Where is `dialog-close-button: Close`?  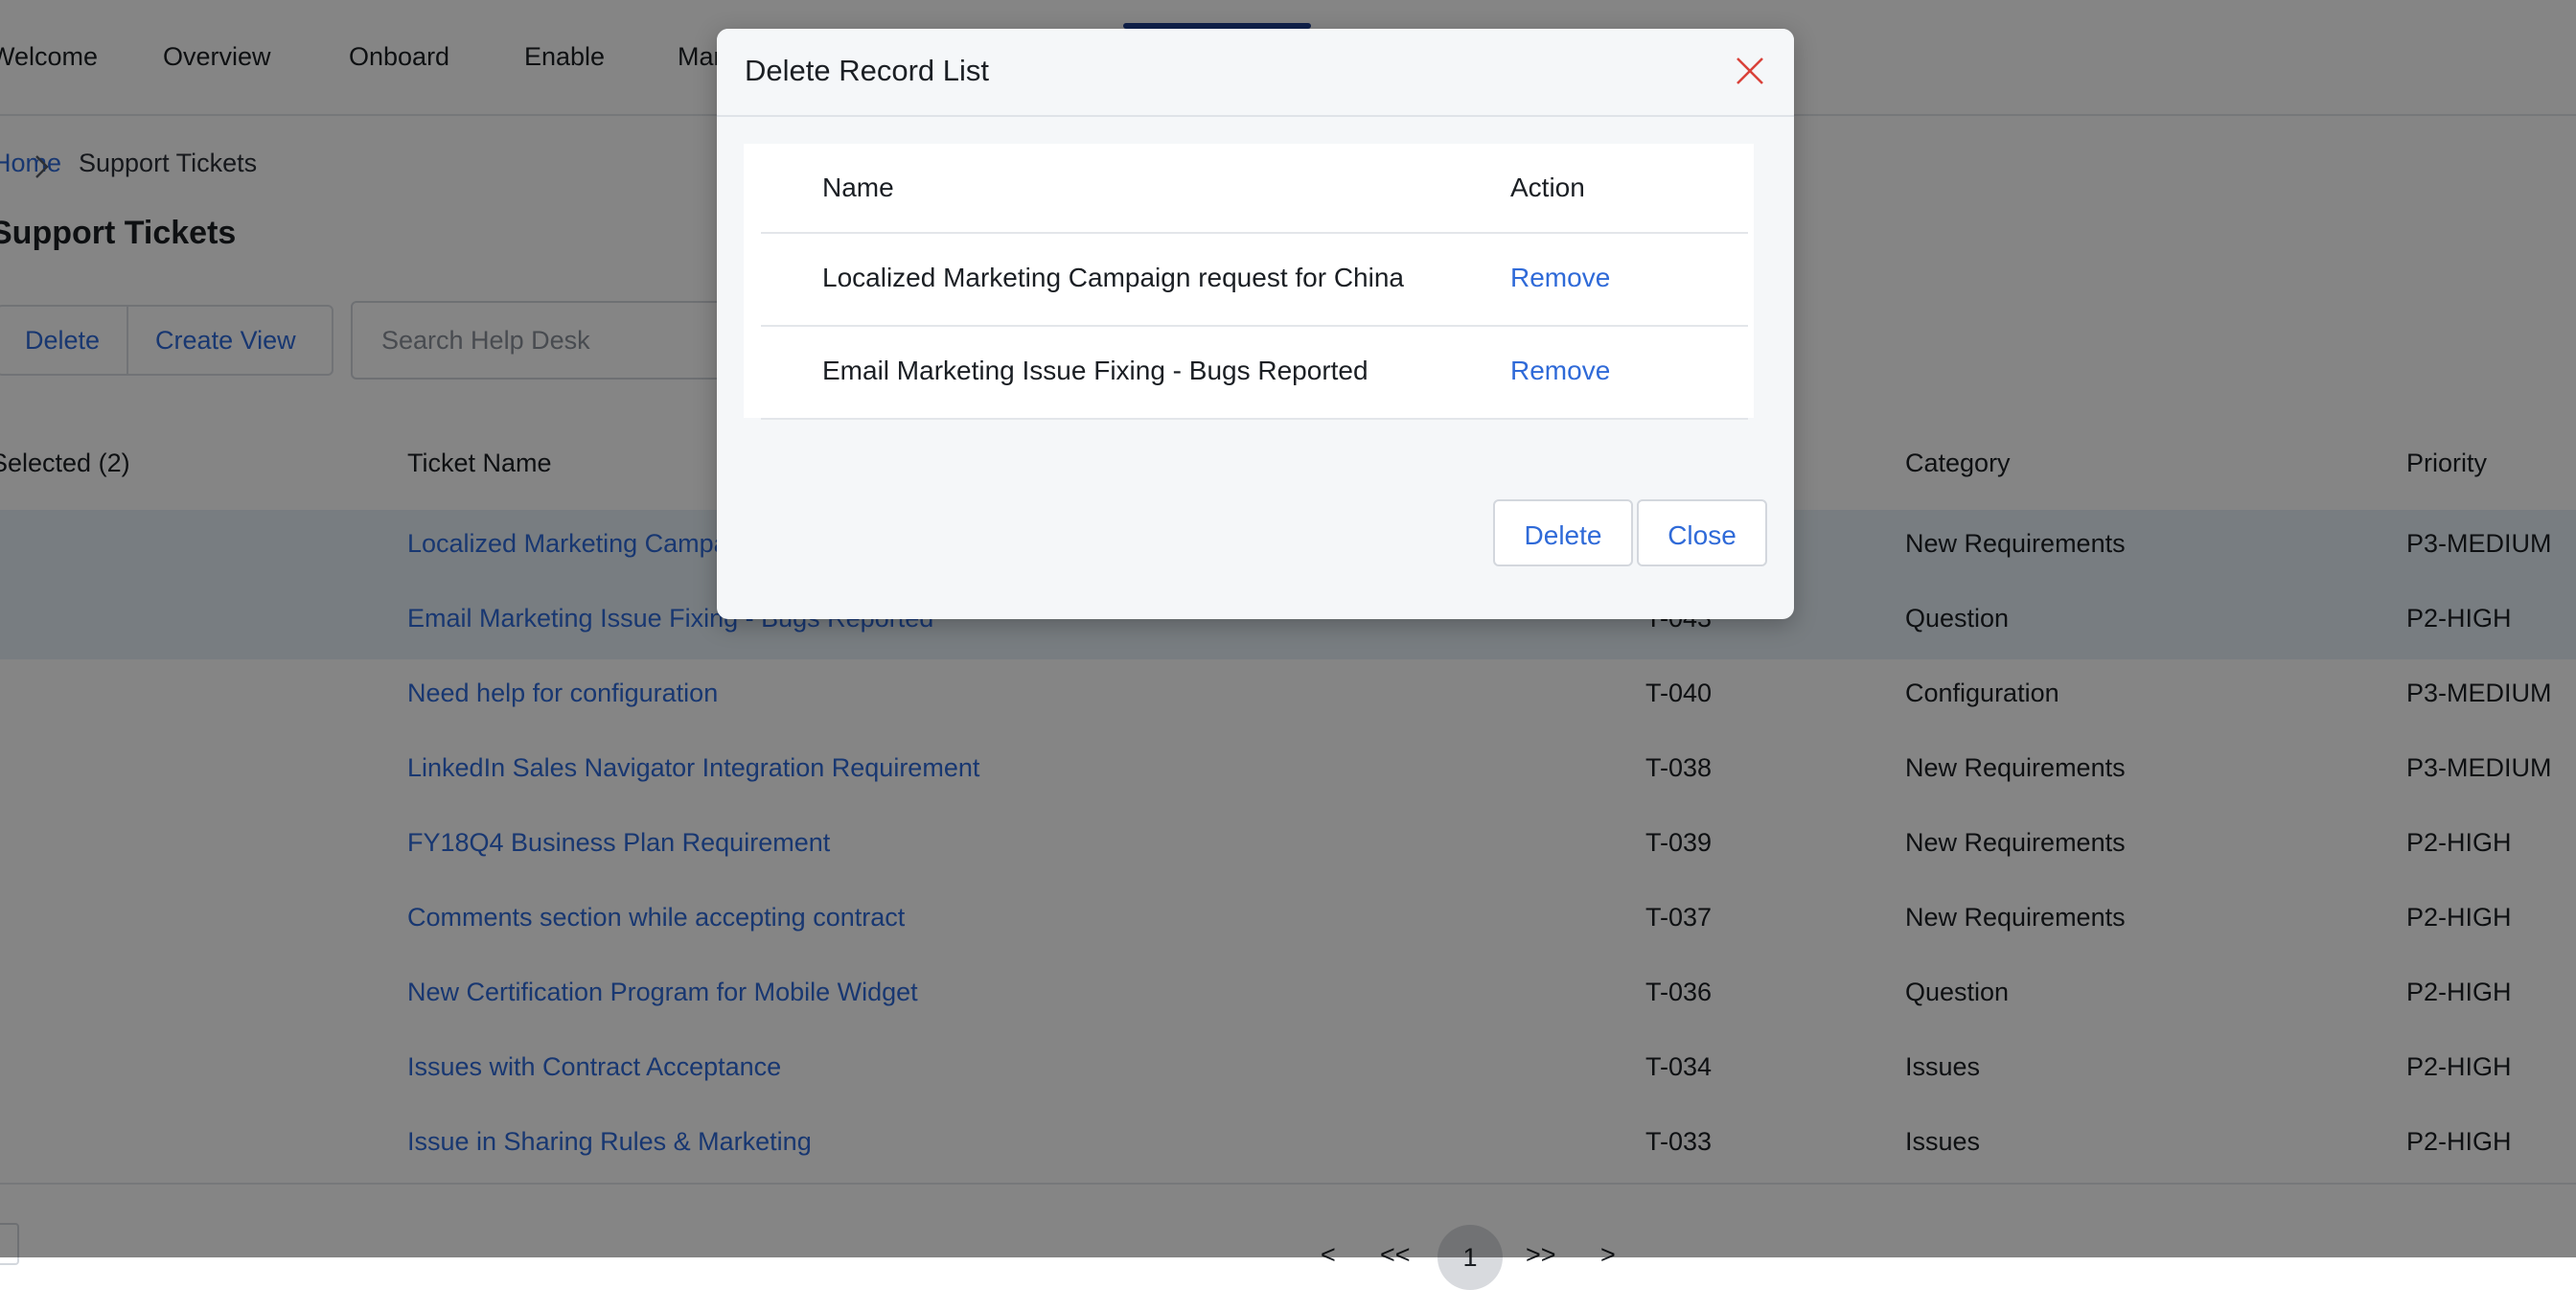 dialog-close-button: Close is located at coordinates (1702, 532).